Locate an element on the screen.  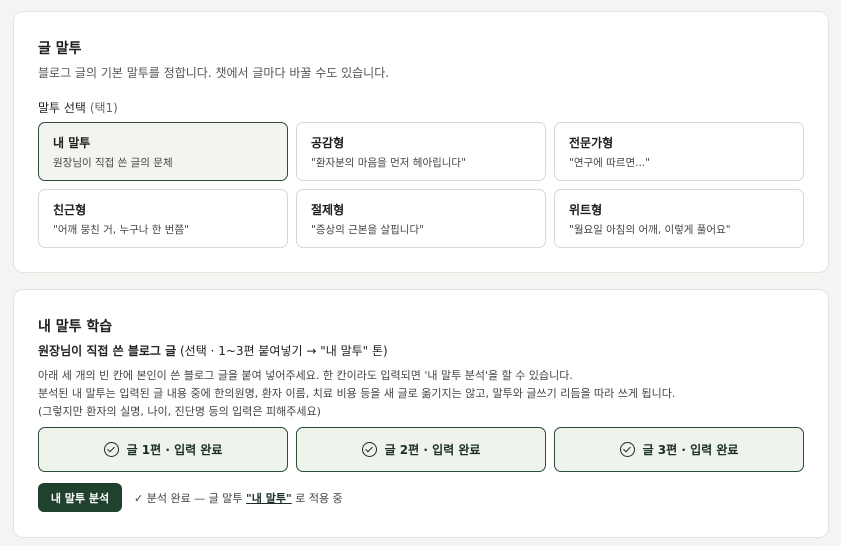
tone-card-description: 블로그 글의 기본 말투를 정합니다. 챗에서 글마다 바꿀 수도 있습니다. is located at coordinates (214, 73).